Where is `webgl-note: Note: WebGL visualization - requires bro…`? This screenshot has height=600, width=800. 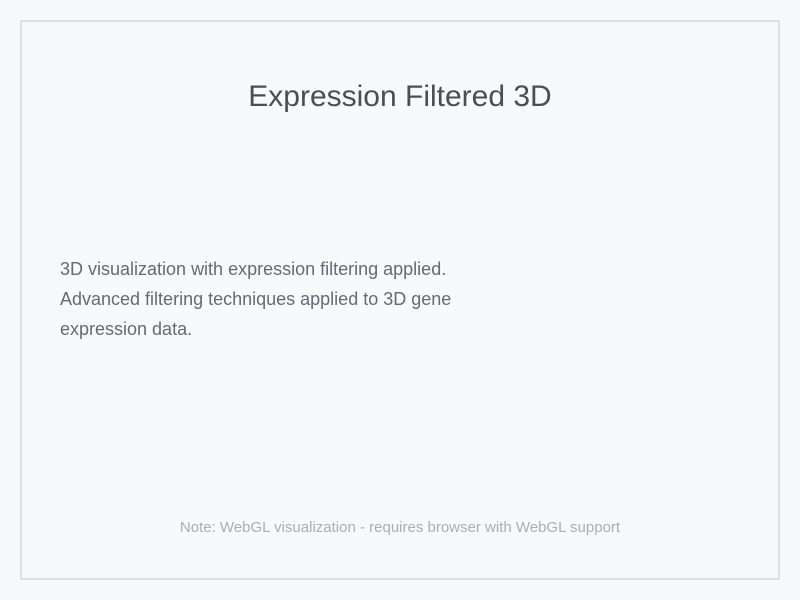 webgl-note: Note: WebGL visualization - requires bro… is located at coordinates (400, 527).